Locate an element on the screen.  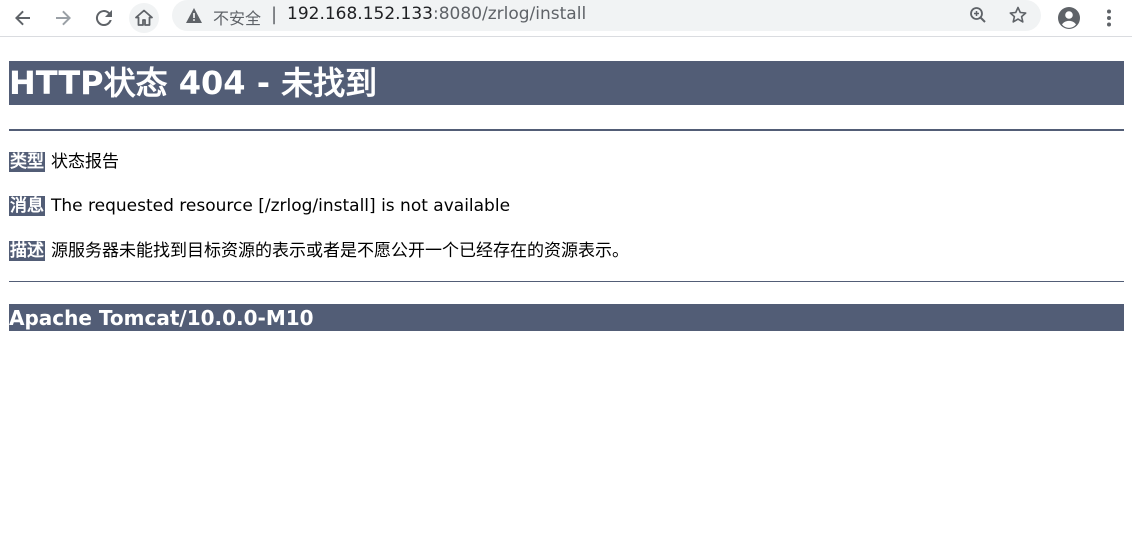
menu-button is located at coordinates (1109, 18).